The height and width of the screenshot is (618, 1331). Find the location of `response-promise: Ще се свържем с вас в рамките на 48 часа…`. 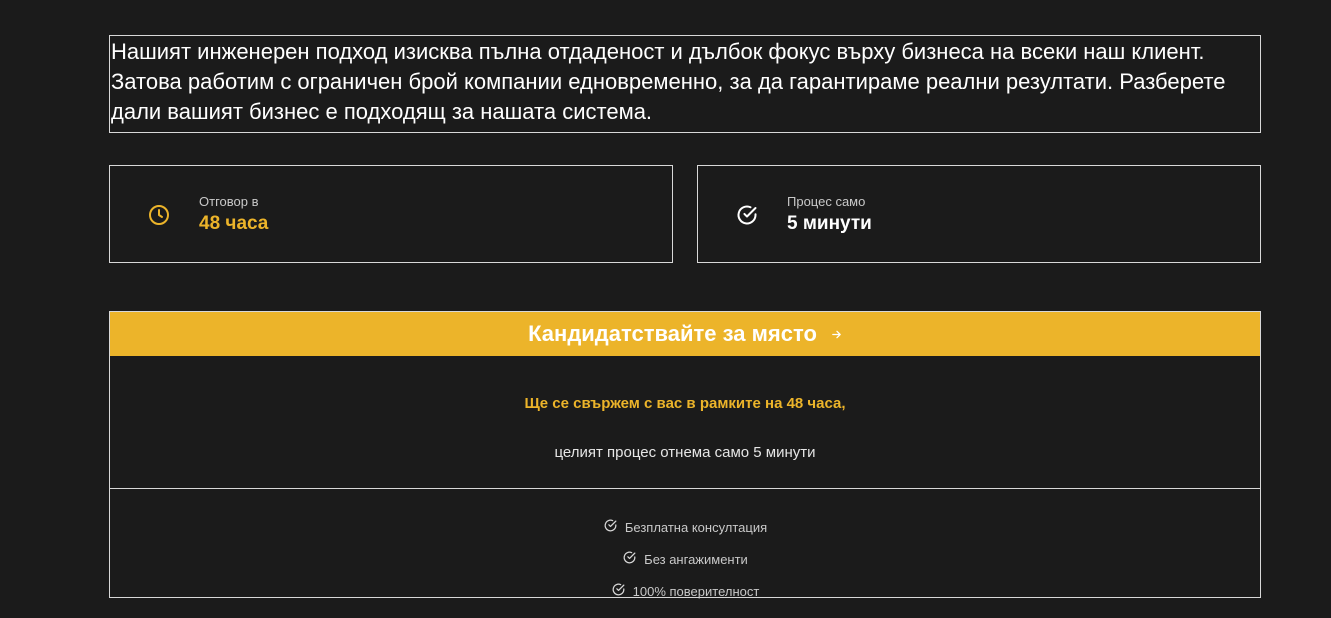

response-promise: Ще се свържем с вас в рамките на 48 часа… is located at coordinates (685, 403).